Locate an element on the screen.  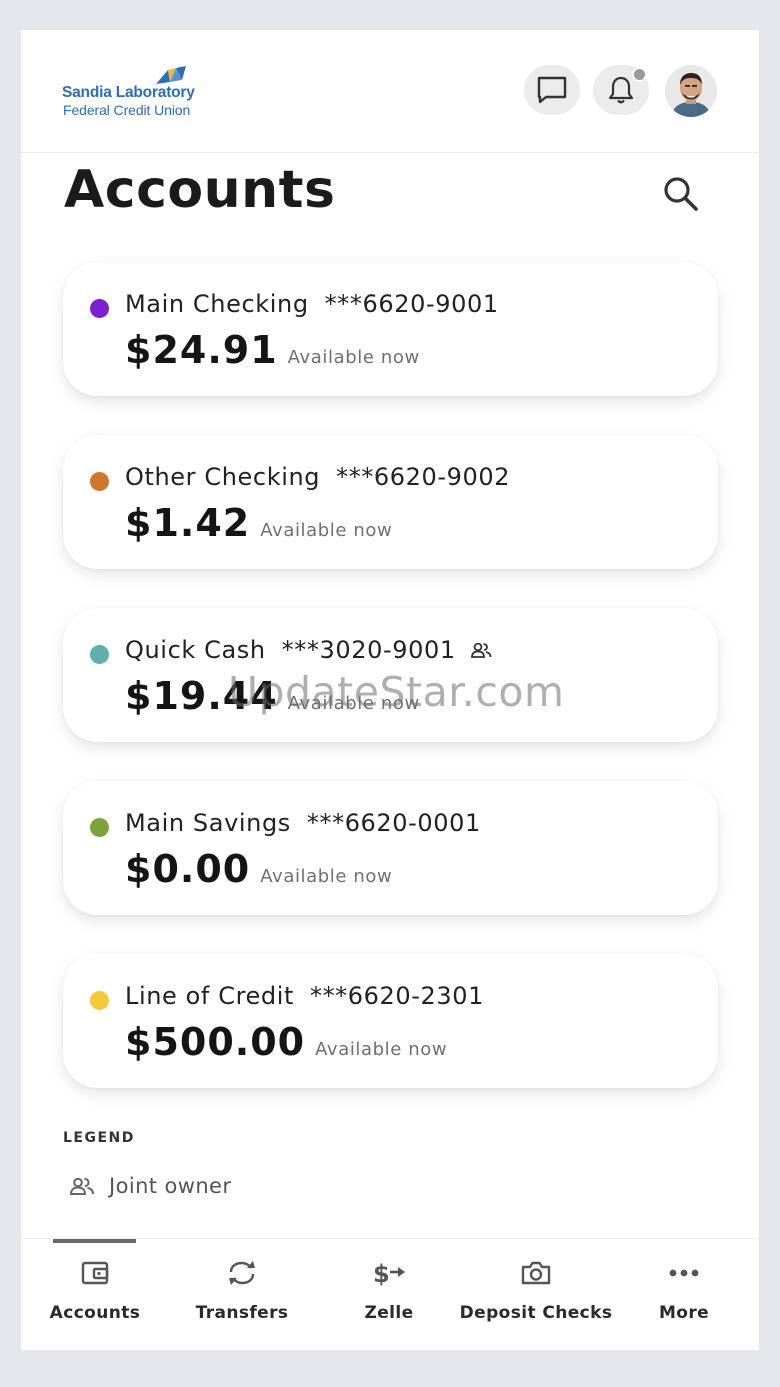
messages-button is located at coordinates (552, 90).